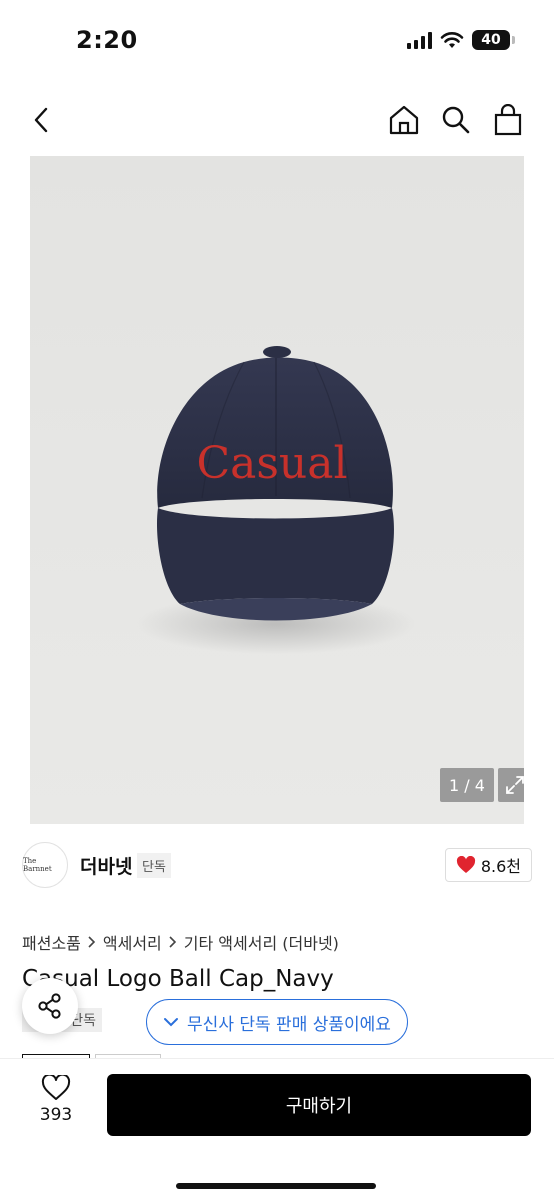 The height and width of the screenshot is (1200, 554). I want to click on brand-exclusive-tag: 단독, so click(154, 865).